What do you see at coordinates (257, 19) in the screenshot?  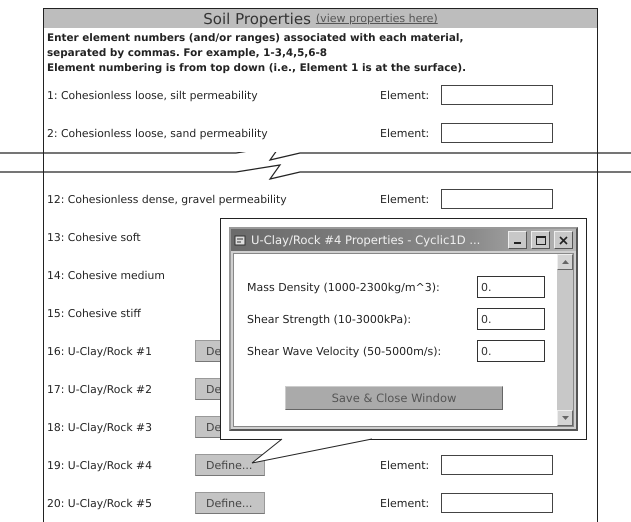 I see `panel-title: Soil Properties` at bounding box center [257, 19].